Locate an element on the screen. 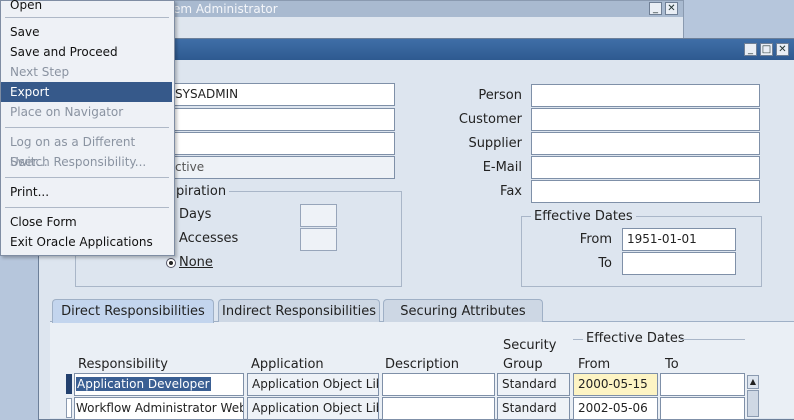  days-value-field is located at coordinates (318, 215).